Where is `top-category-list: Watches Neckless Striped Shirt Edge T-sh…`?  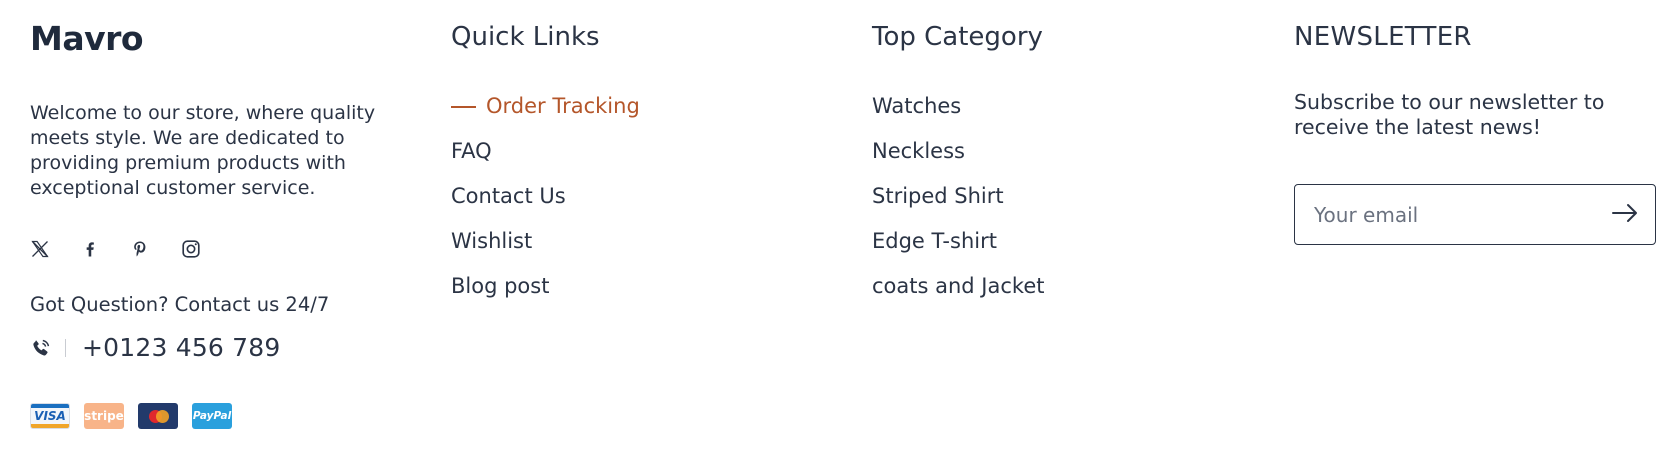
top-category-list: Watches Neckless Striped Shirt Edge T-sh… is located at coordinates (958, 196).